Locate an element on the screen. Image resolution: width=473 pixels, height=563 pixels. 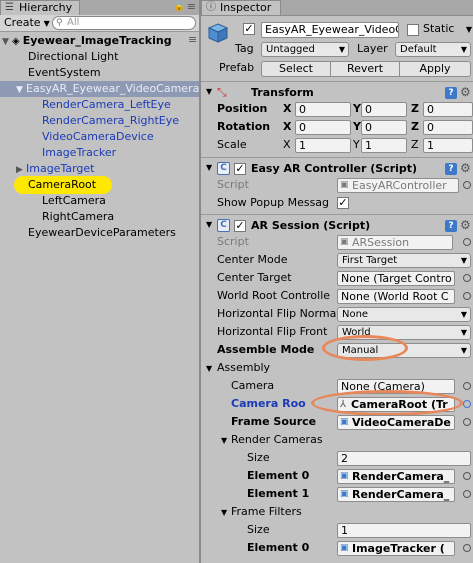
menu-icon: ≡ is located at coordinates (191, 6).